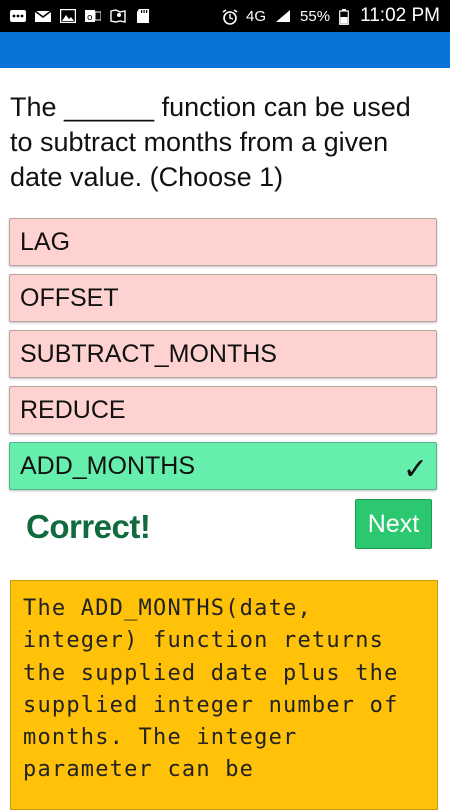 This screenshot has width=450, height=810. Describe the element at coordinates (45, 241) in the screenshot. I see `answer-option-label: LAG` at that location.